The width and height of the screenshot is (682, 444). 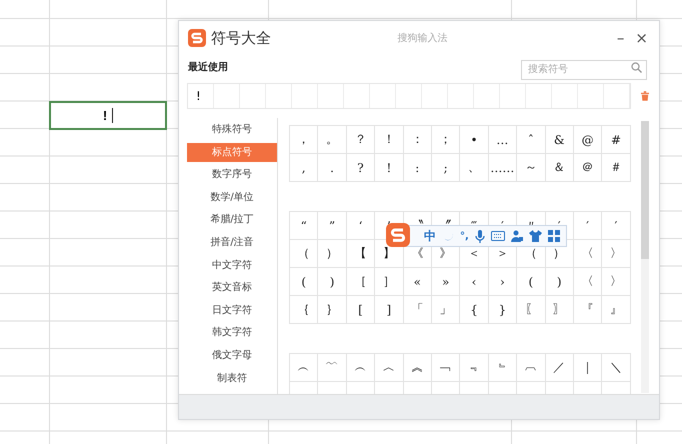 I want to click on category-tab: 数学/单位, so click(x=232, y=198).